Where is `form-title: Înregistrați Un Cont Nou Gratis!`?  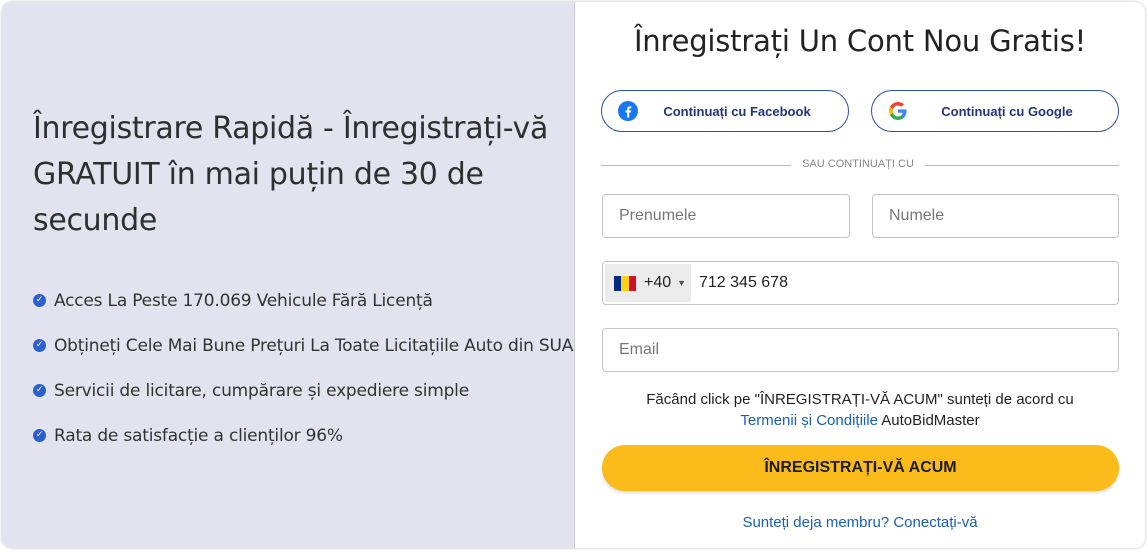
form-title: Înregistrați Un Cont Nou Gratis! is located at coordinates (860, 41).